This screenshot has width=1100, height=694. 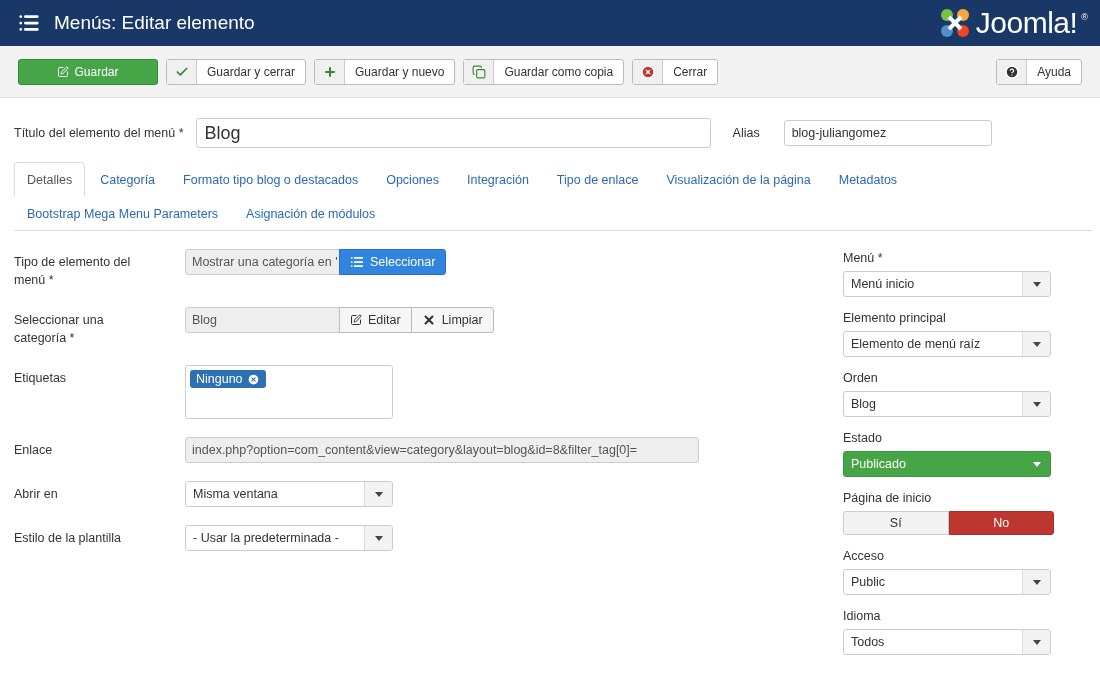 What do you see at coordinates (253, 379) in the screenshot?
I see `remove-icon` at bounding box center [253, 379].